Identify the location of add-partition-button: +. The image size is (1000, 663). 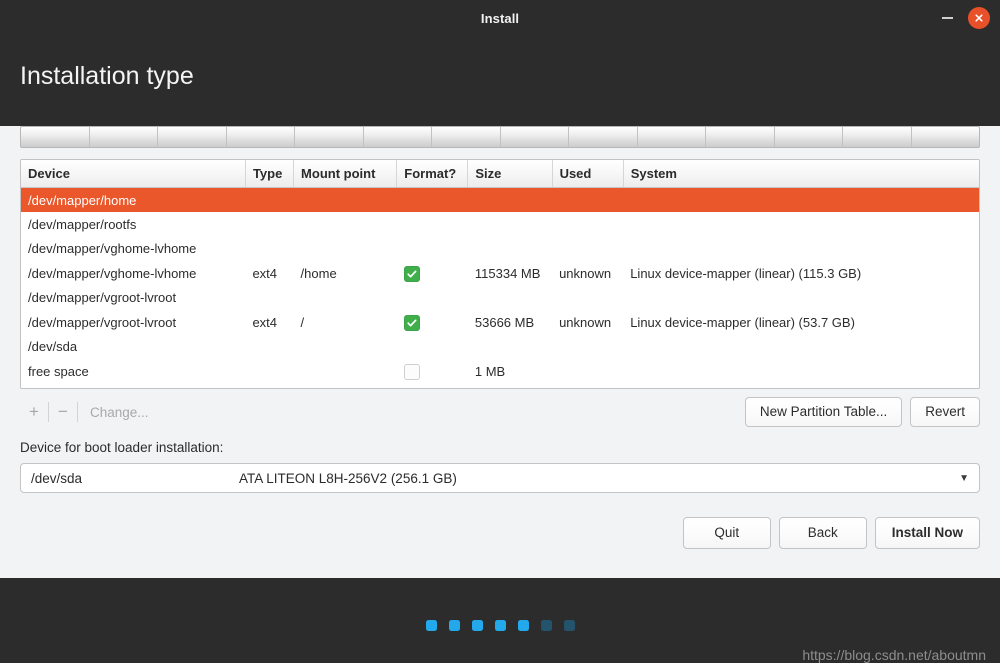
(34, 412).